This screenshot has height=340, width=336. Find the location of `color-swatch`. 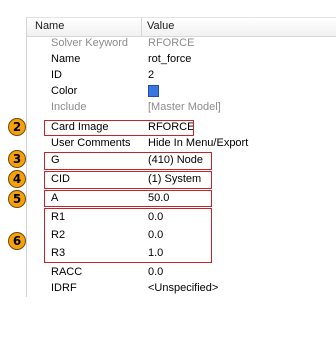

color-swatch is located at coordinates (153, 91).